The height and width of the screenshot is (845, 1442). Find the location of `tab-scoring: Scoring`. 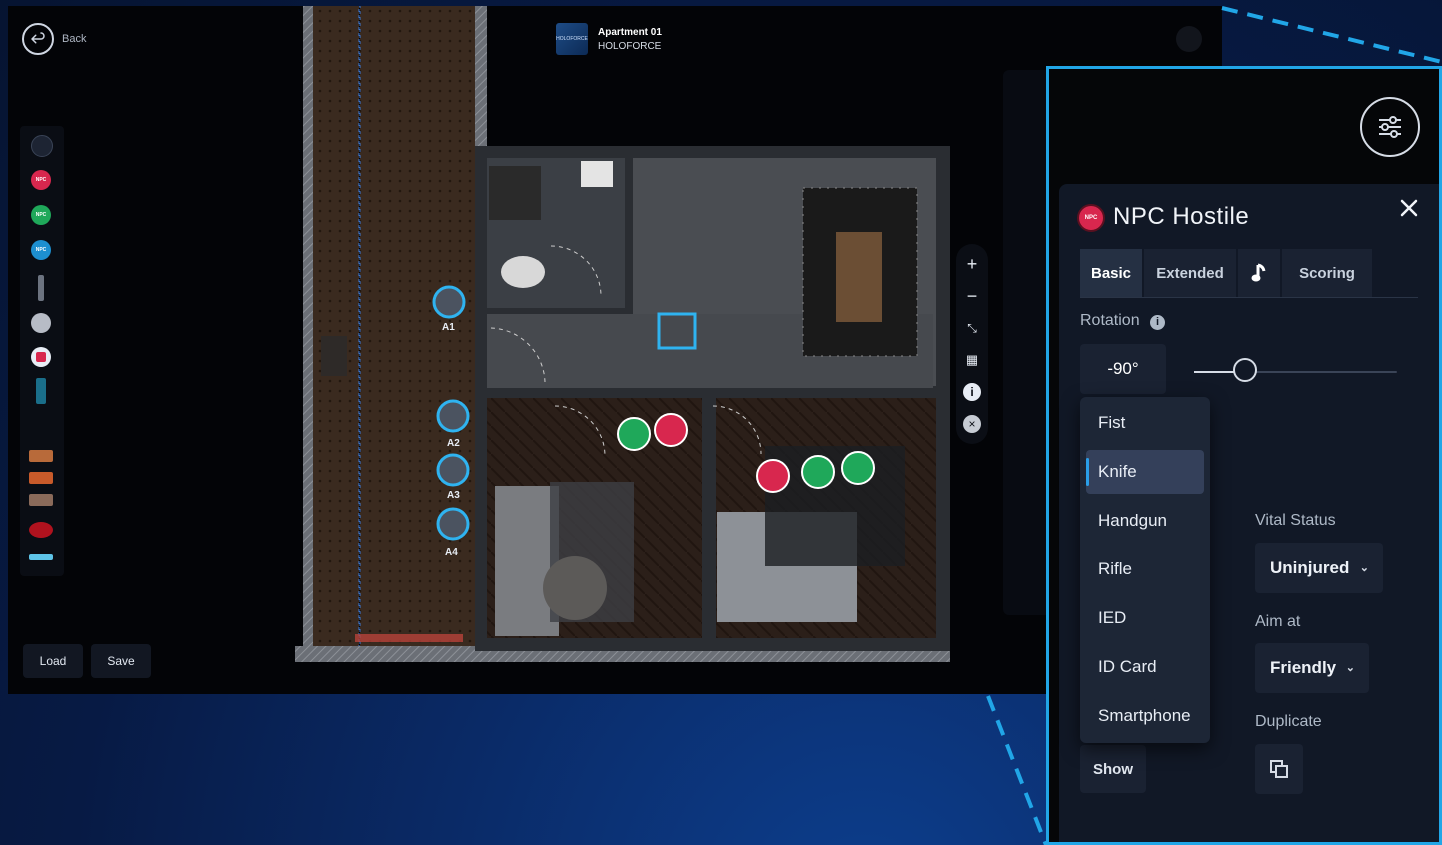

tab-scoring: Scoring is located at coordinates (1327, 273).